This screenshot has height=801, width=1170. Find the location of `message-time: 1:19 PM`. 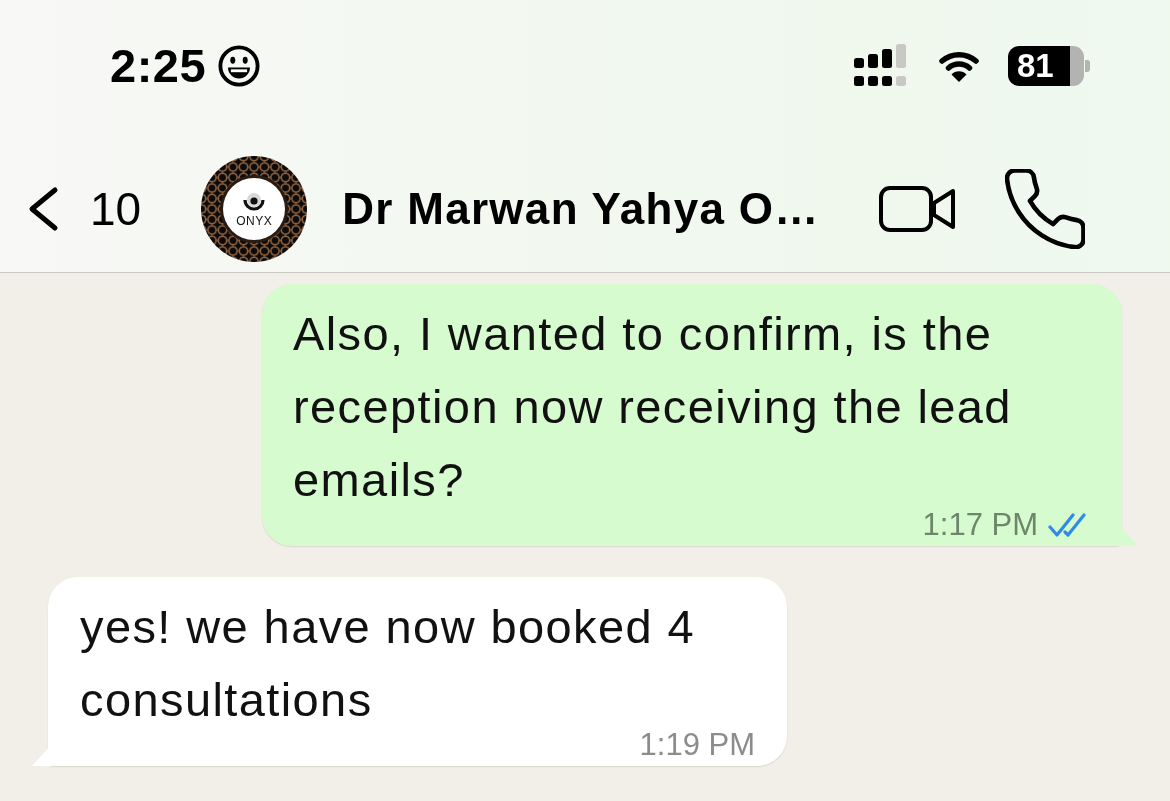

message-time: 1:19 PM is located at coordinates (697, 744).